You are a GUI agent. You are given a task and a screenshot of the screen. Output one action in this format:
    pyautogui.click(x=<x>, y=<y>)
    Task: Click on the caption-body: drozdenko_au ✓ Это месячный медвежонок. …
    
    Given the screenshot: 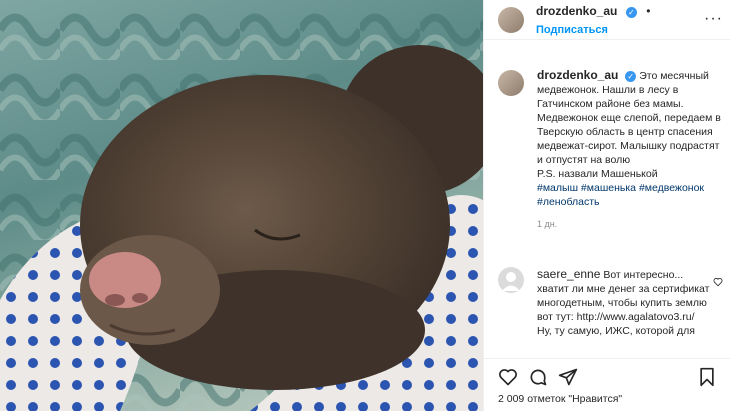 What is the action you would take?
    pyautogui.click(x=630, y=149)
    